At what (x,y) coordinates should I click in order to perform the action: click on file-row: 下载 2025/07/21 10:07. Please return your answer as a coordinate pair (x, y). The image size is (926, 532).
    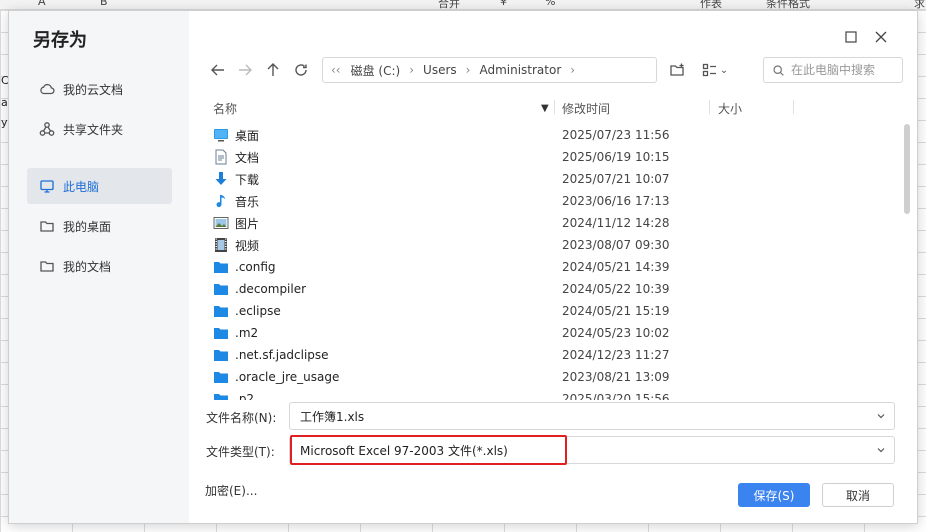
    Looking at the image, I should click on (557, 179).